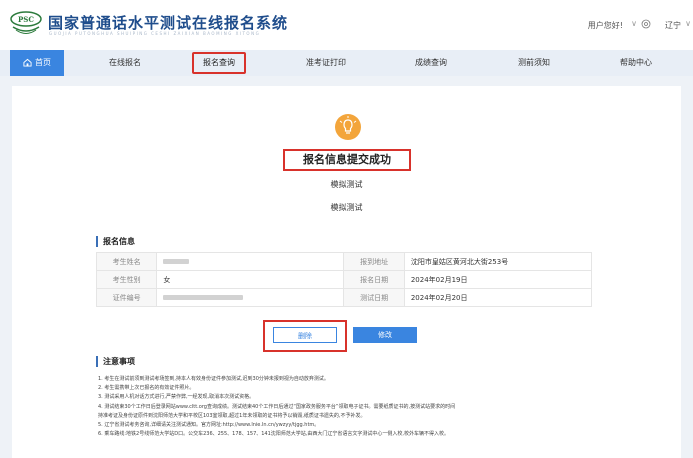  I want to click on nav-active-underline, so click(219, 73).